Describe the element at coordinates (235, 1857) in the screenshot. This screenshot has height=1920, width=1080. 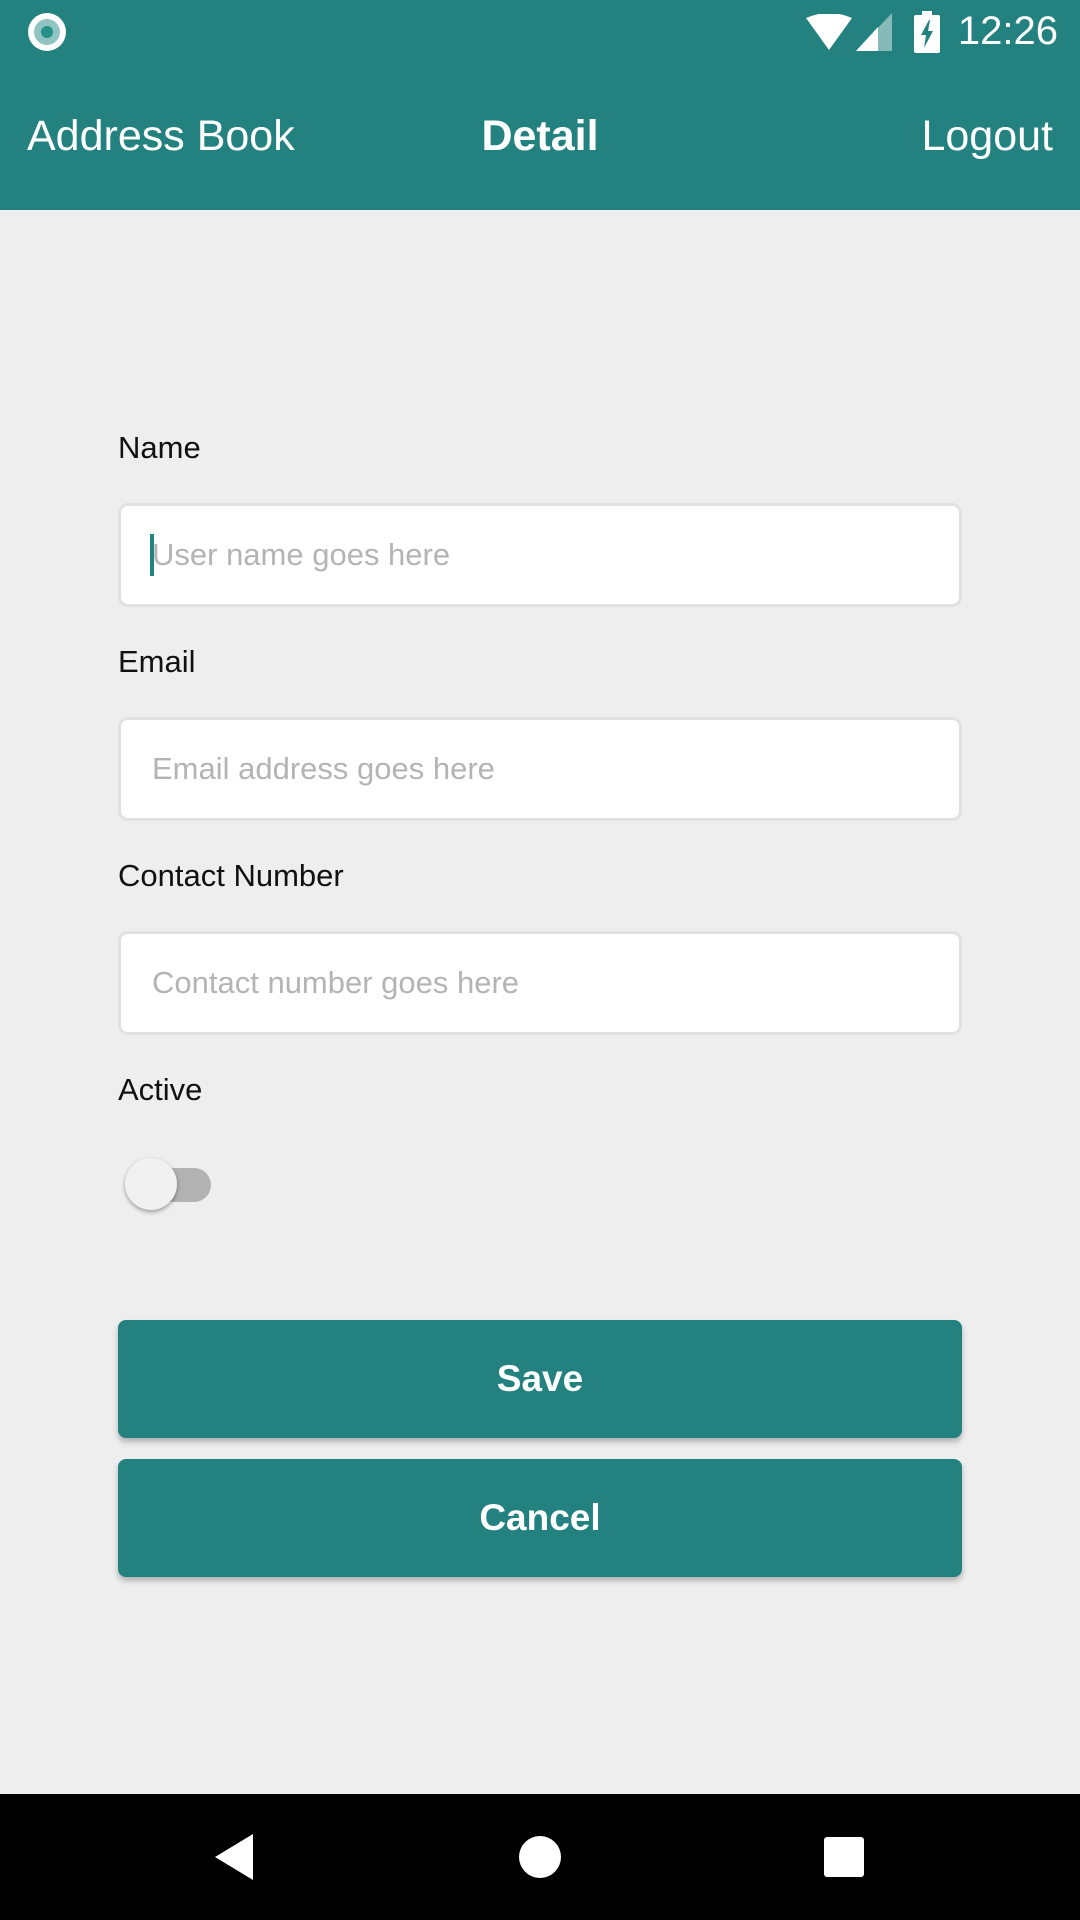
I see `back-icon` at that location.